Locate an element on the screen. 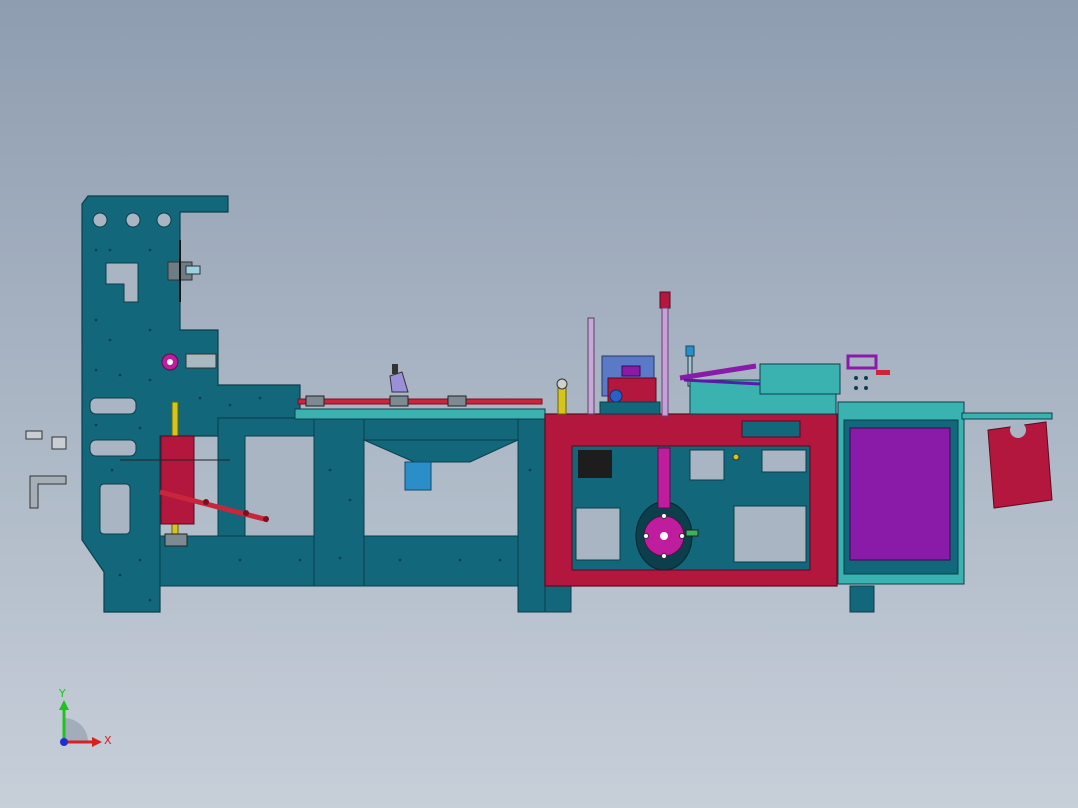 The width and height of the screenshot is (1078, 808). coordinate-triad-icon is located at coordinates (80, 723).